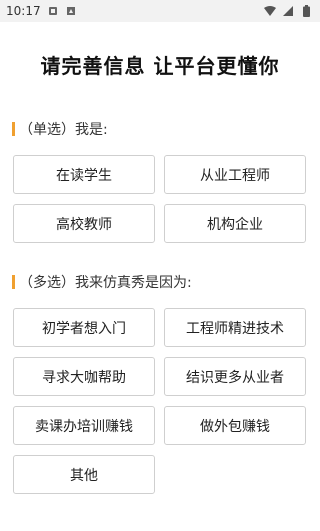 The width and height of the screenshot is (320, 531). What do you see at coordinates (160, 11) in the screenshot?
I see `status-bar: 10:17` at bounding box center [160, 11].